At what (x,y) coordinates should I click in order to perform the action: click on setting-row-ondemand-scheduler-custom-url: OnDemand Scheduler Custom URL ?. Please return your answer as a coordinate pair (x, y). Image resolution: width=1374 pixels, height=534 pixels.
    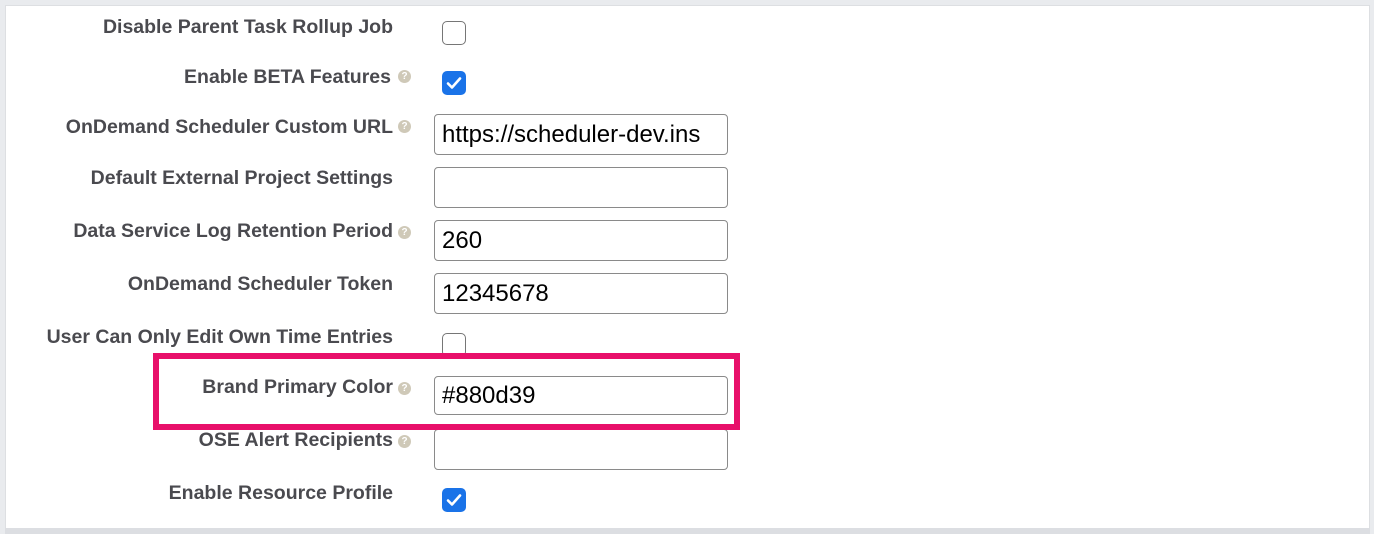
    Looking at the image, I should click on (687, 134).